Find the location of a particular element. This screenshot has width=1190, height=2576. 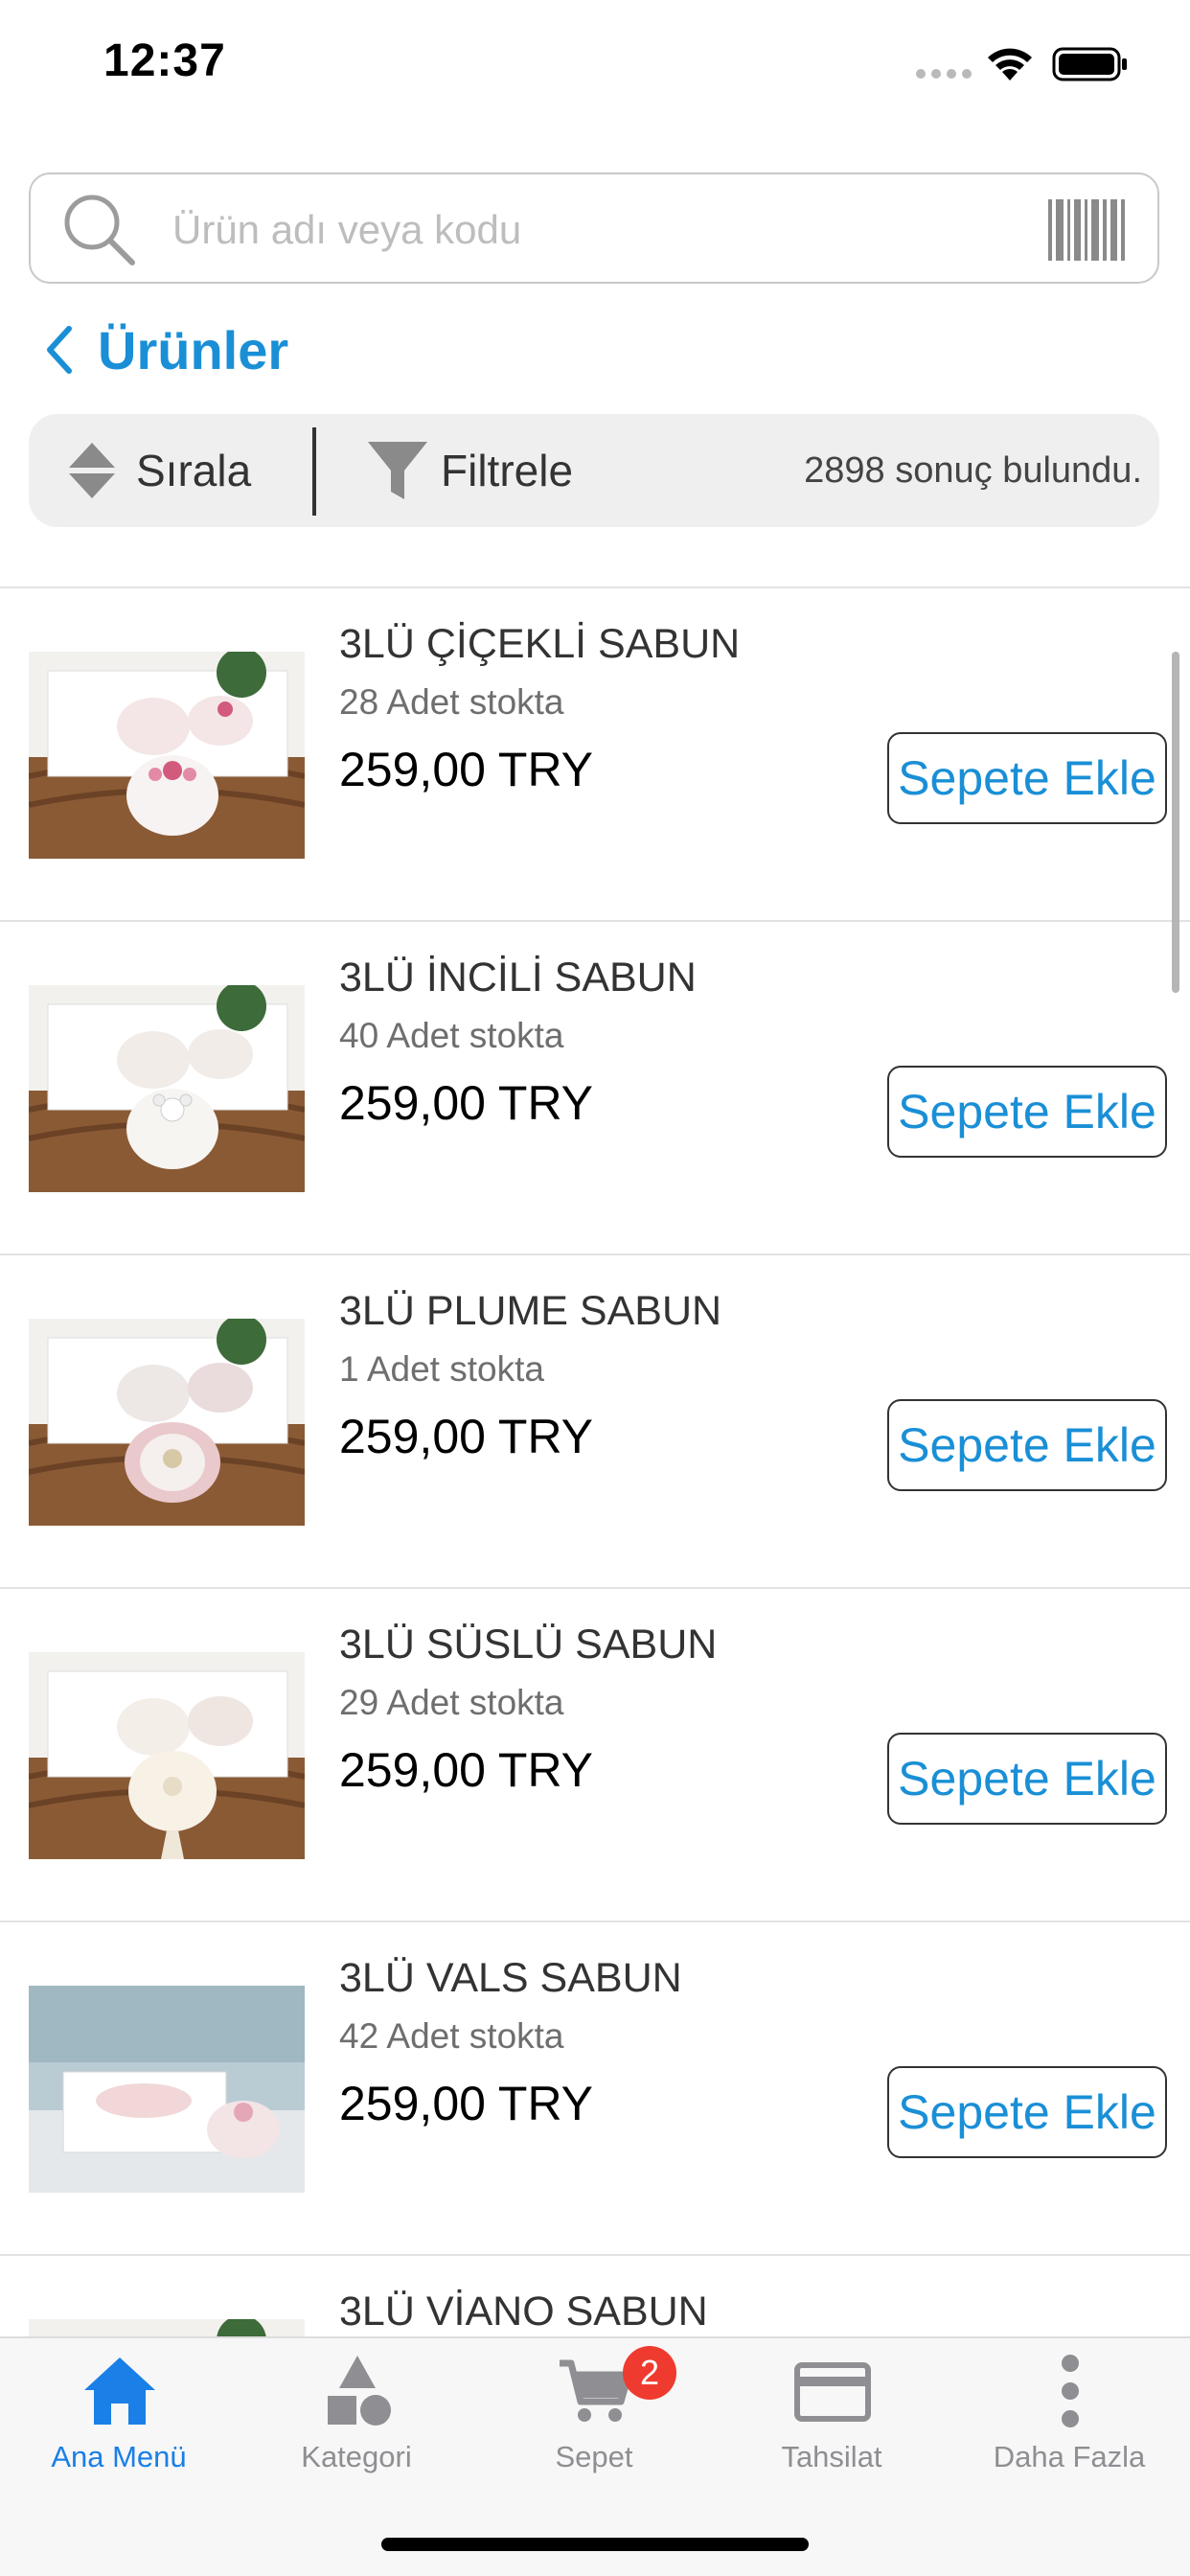

back-button: Ürünler is located at coordinates (165, 350).